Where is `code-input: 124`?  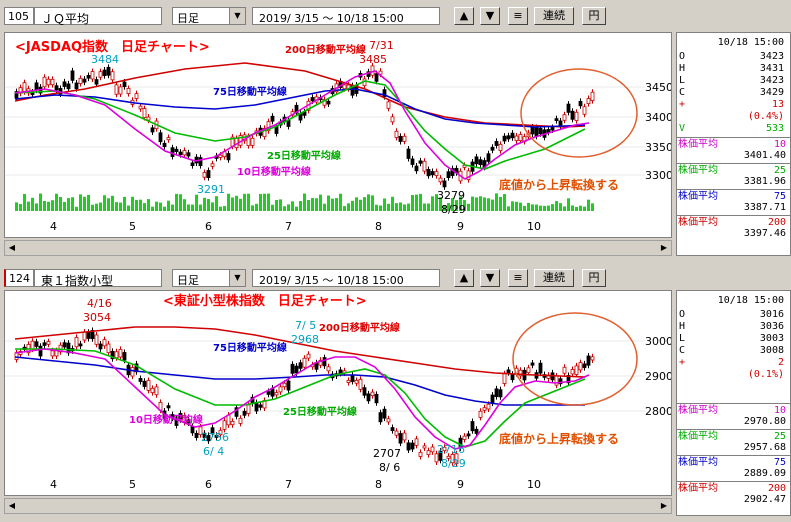
code-input: 124 is located at coordinates (19, 278).